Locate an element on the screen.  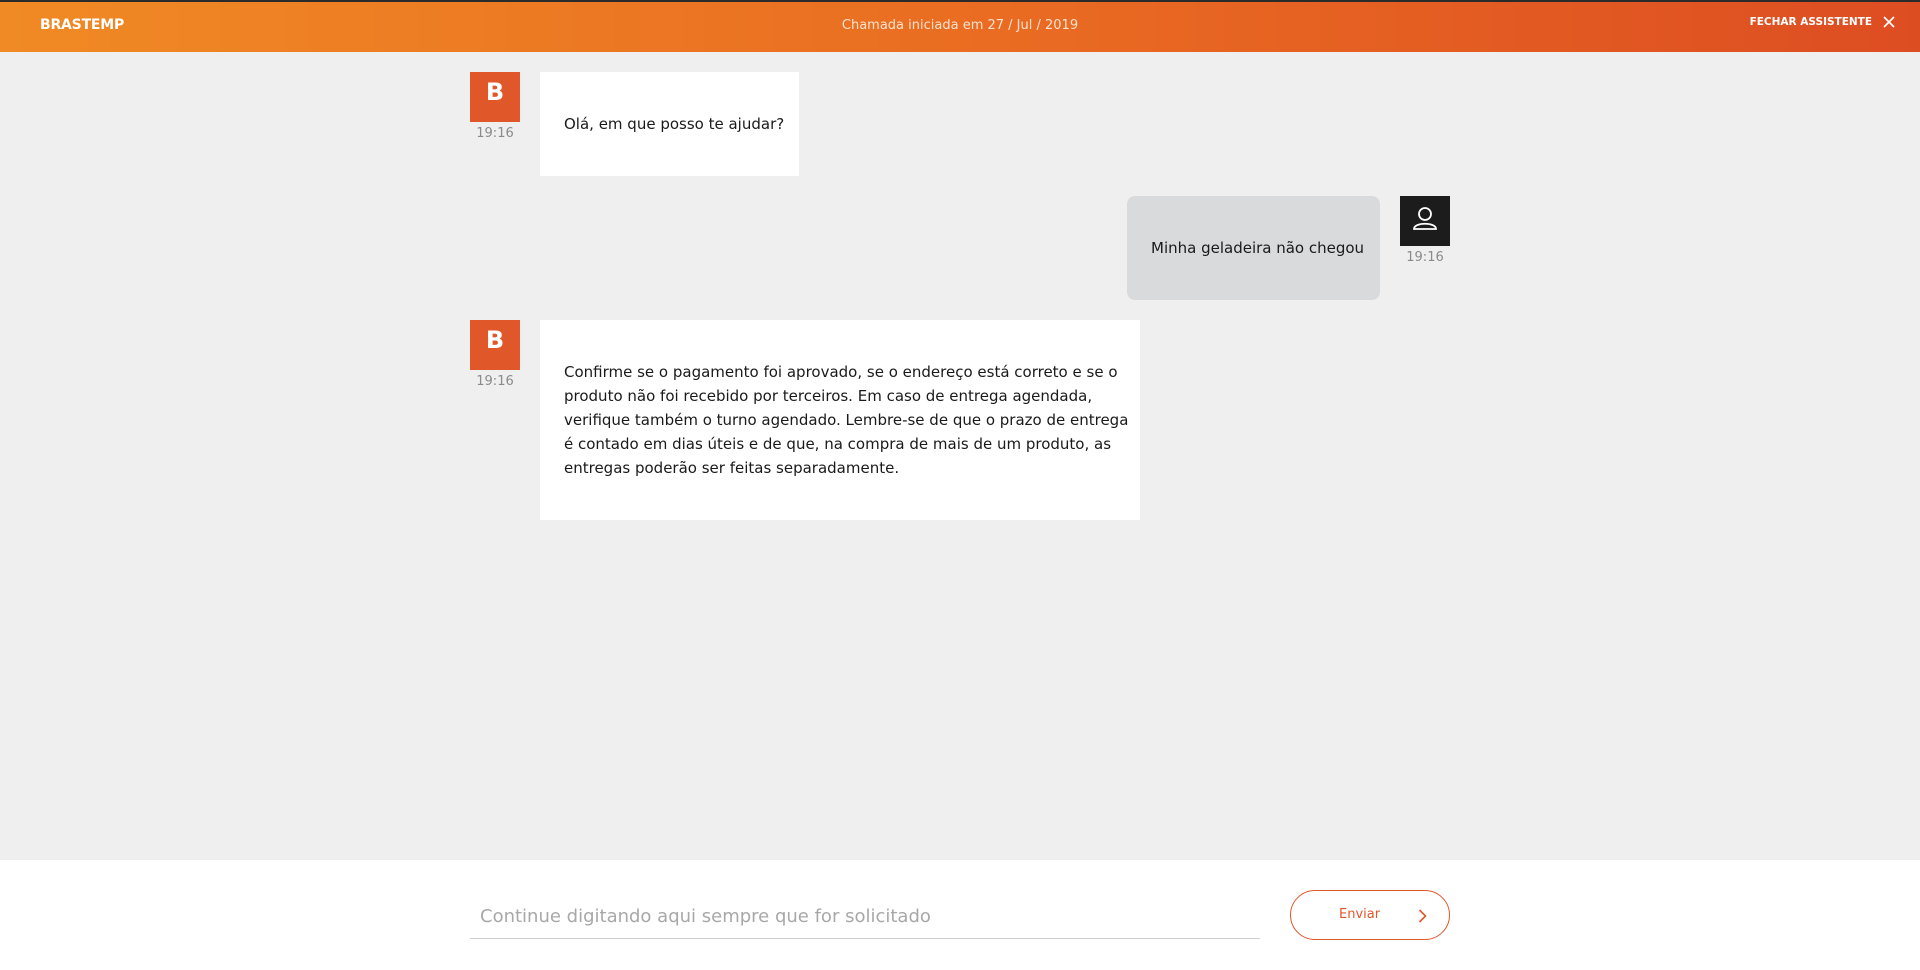
user-message-bubble: Minha geladeira não chegou is located at coordinates (1253, 248).